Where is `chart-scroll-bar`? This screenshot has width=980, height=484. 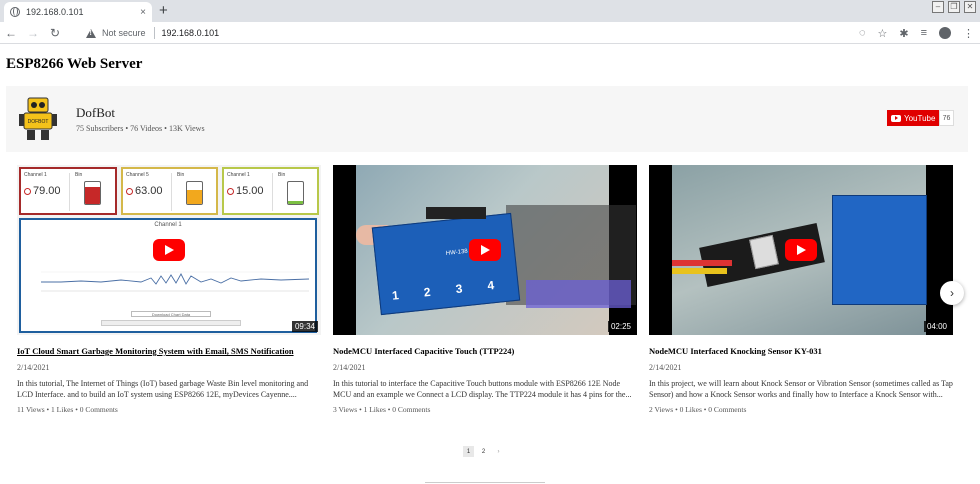
chart-scroll-bar is located at coordinates (171, 323).